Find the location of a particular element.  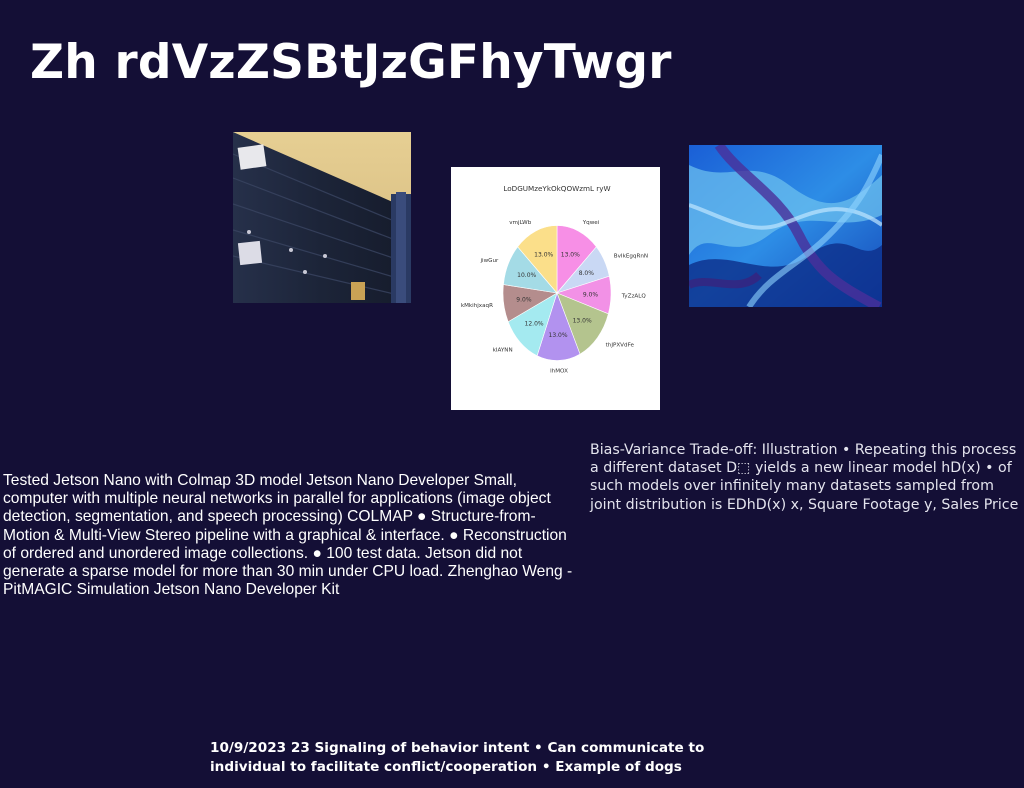

pie-title: LoDGUMzeYkOkQOWzmL ryW is located at coordinates (556, 188).